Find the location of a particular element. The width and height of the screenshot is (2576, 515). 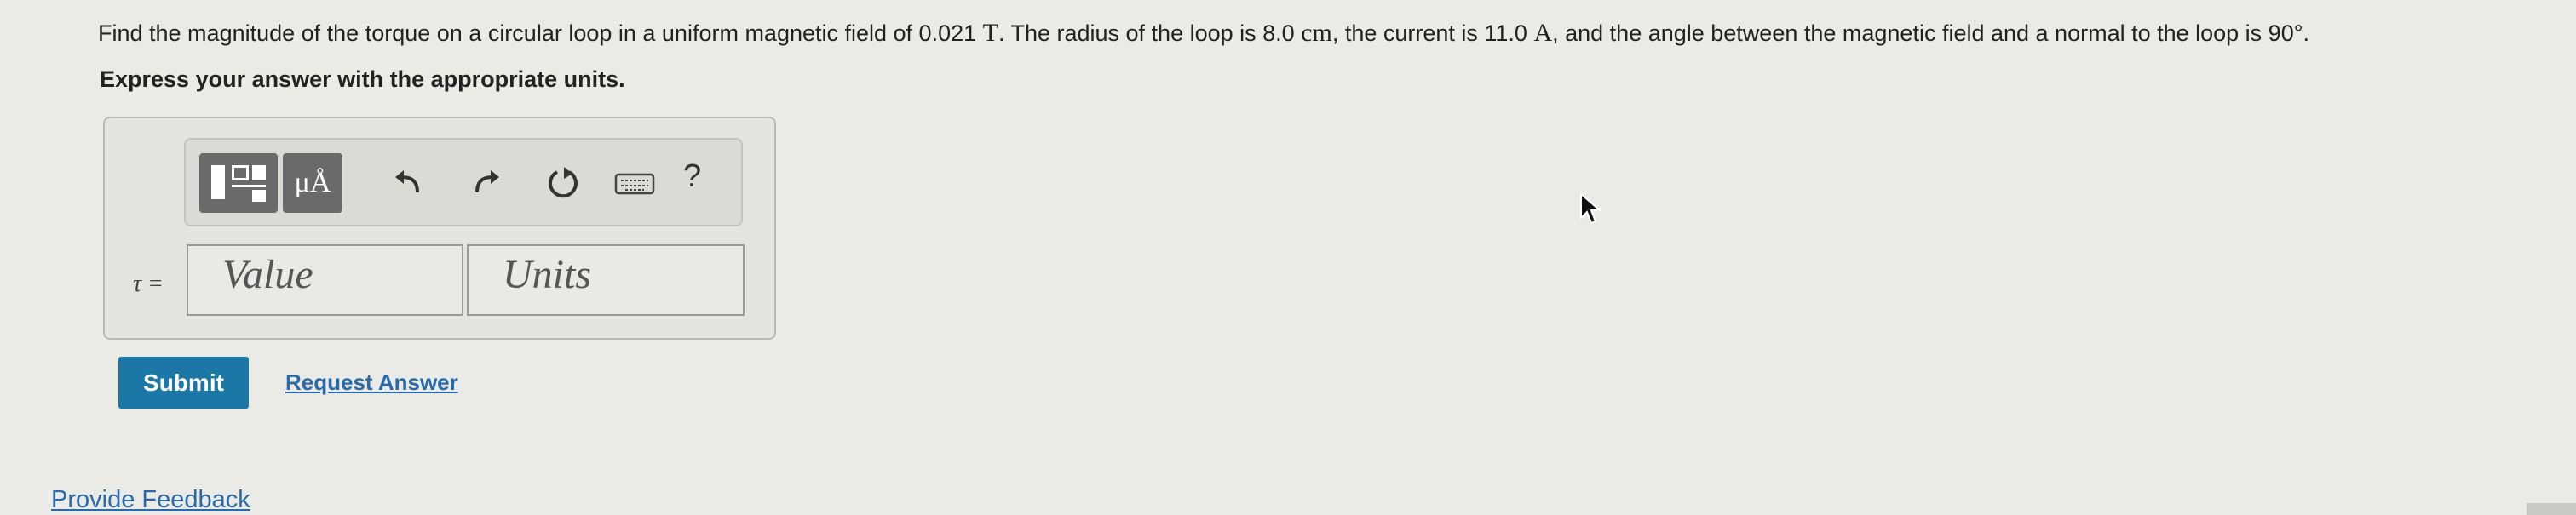

undo-icon is located at coordinates (408, 183).